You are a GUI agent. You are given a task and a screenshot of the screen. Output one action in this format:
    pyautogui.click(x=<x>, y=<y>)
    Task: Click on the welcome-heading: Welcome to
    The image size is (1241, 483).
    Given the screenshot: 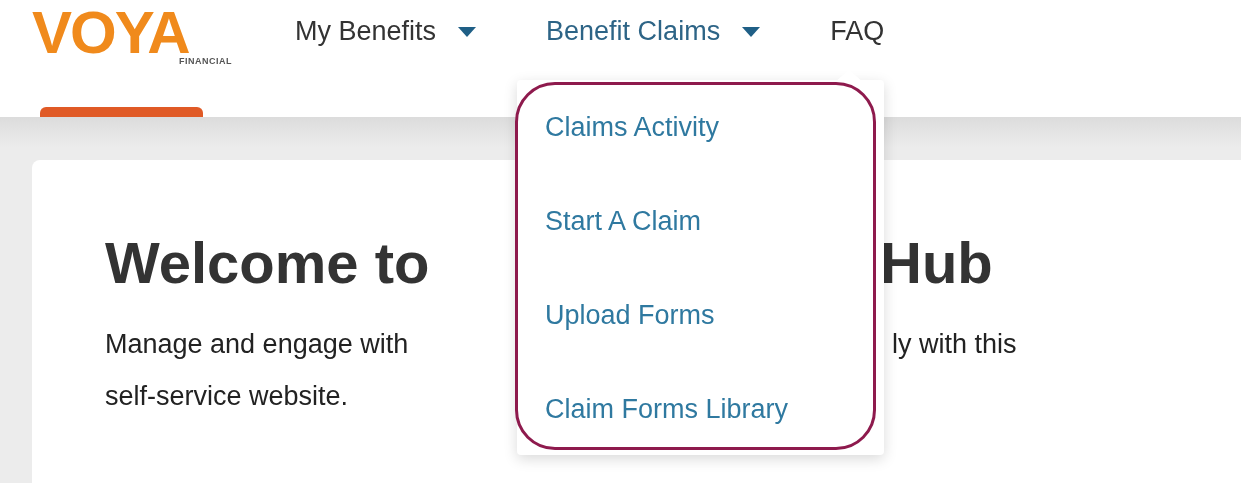 What is the action you would take?
    pyautogui.click(x=268, y=263)
    